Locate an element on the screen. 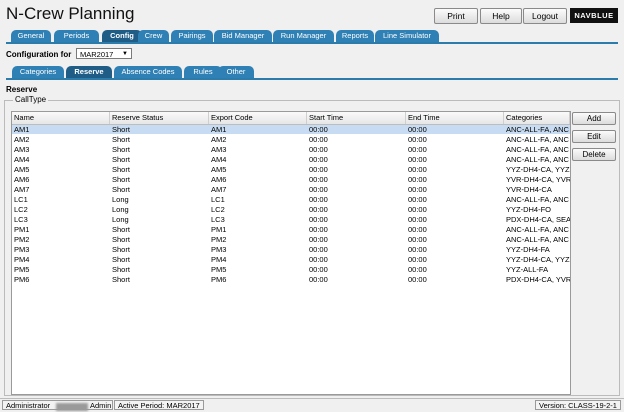 This screenshot has height=412, width=624. table-row: AM3 Short AM3 00:00 00:00 ANC-ALL-FA, ANC is located at coordinates (291, 149).